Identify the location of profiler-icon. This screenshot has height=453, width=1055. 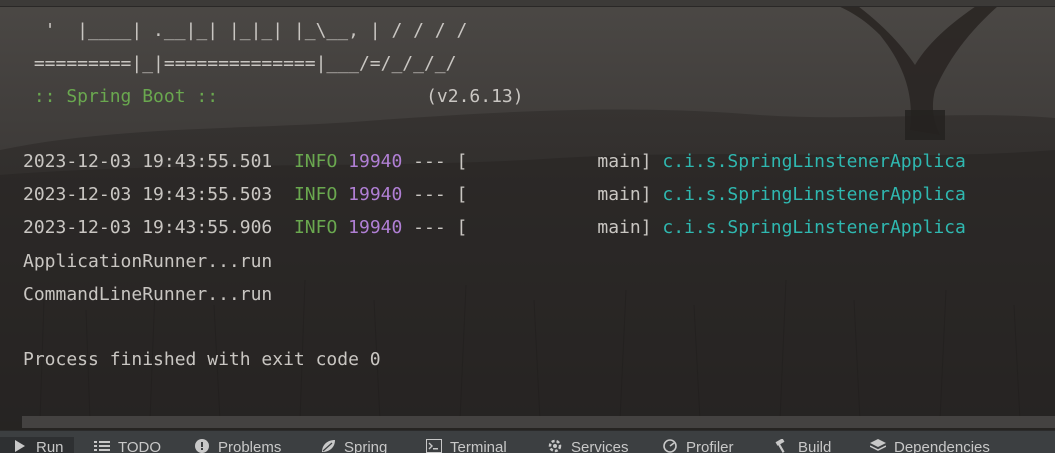
(670, 446).